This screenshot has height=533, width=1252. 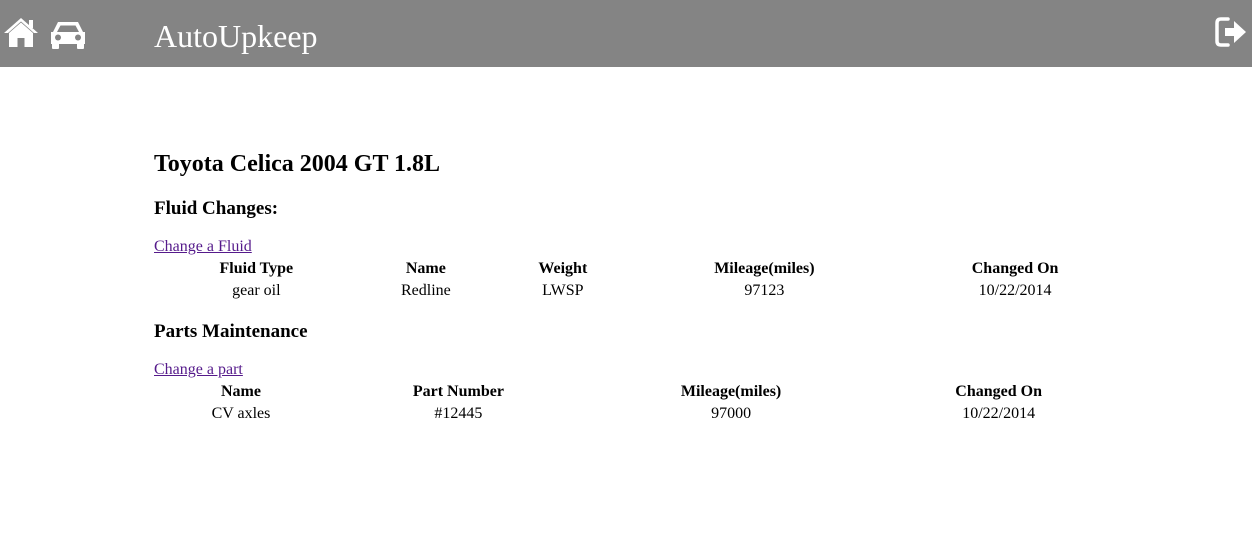 What do you see at coordinates (68, 34) in the screenshot?
I see `car-icon` at bounding box center [68, 34].